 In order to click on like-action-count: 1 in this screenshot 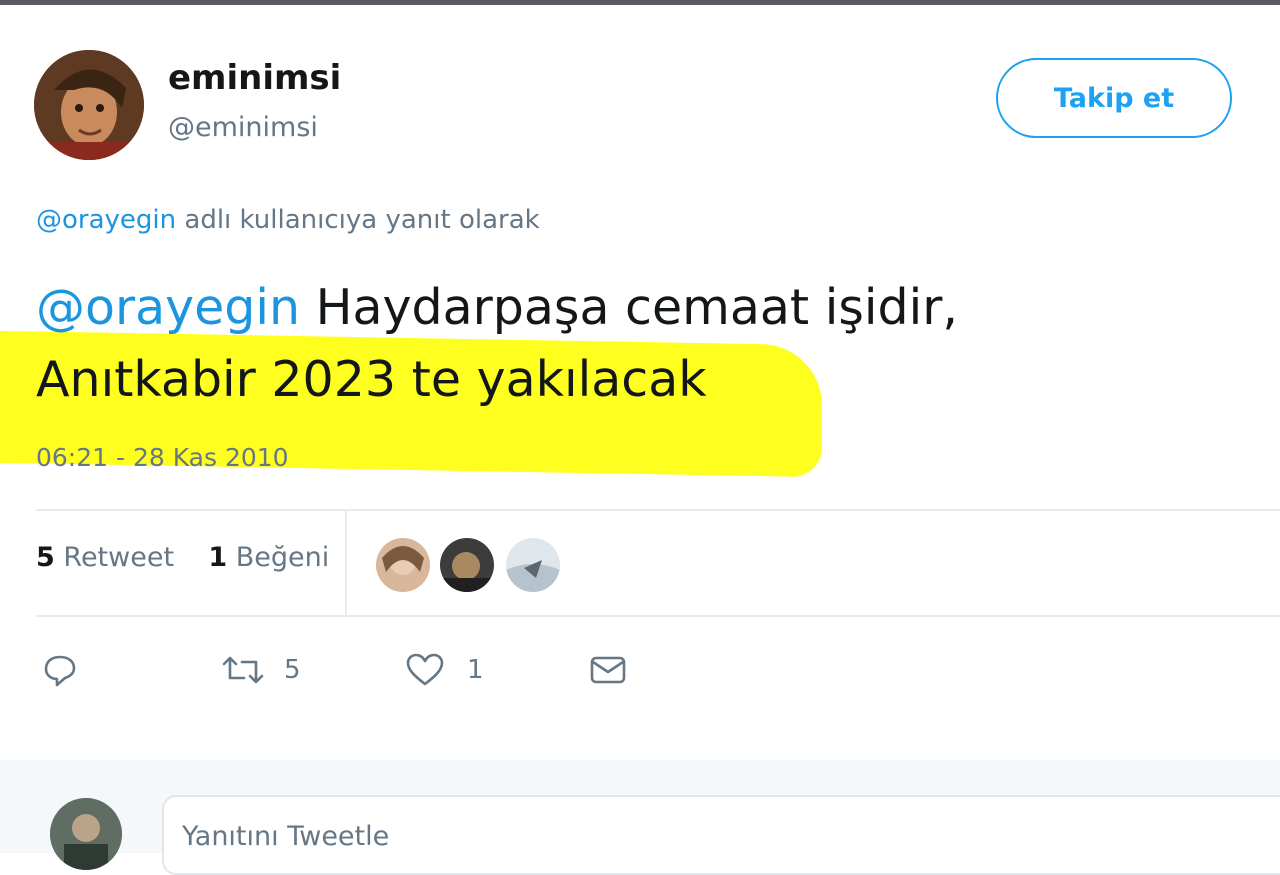, I will do `click(475, 670)`.